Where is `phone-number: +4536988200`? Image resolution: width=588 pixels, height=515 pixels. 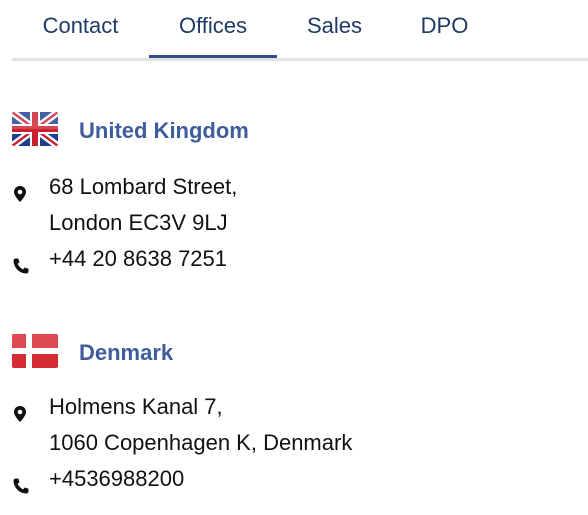 phone-number: +4536988200 is located at coordinates (116, 479).